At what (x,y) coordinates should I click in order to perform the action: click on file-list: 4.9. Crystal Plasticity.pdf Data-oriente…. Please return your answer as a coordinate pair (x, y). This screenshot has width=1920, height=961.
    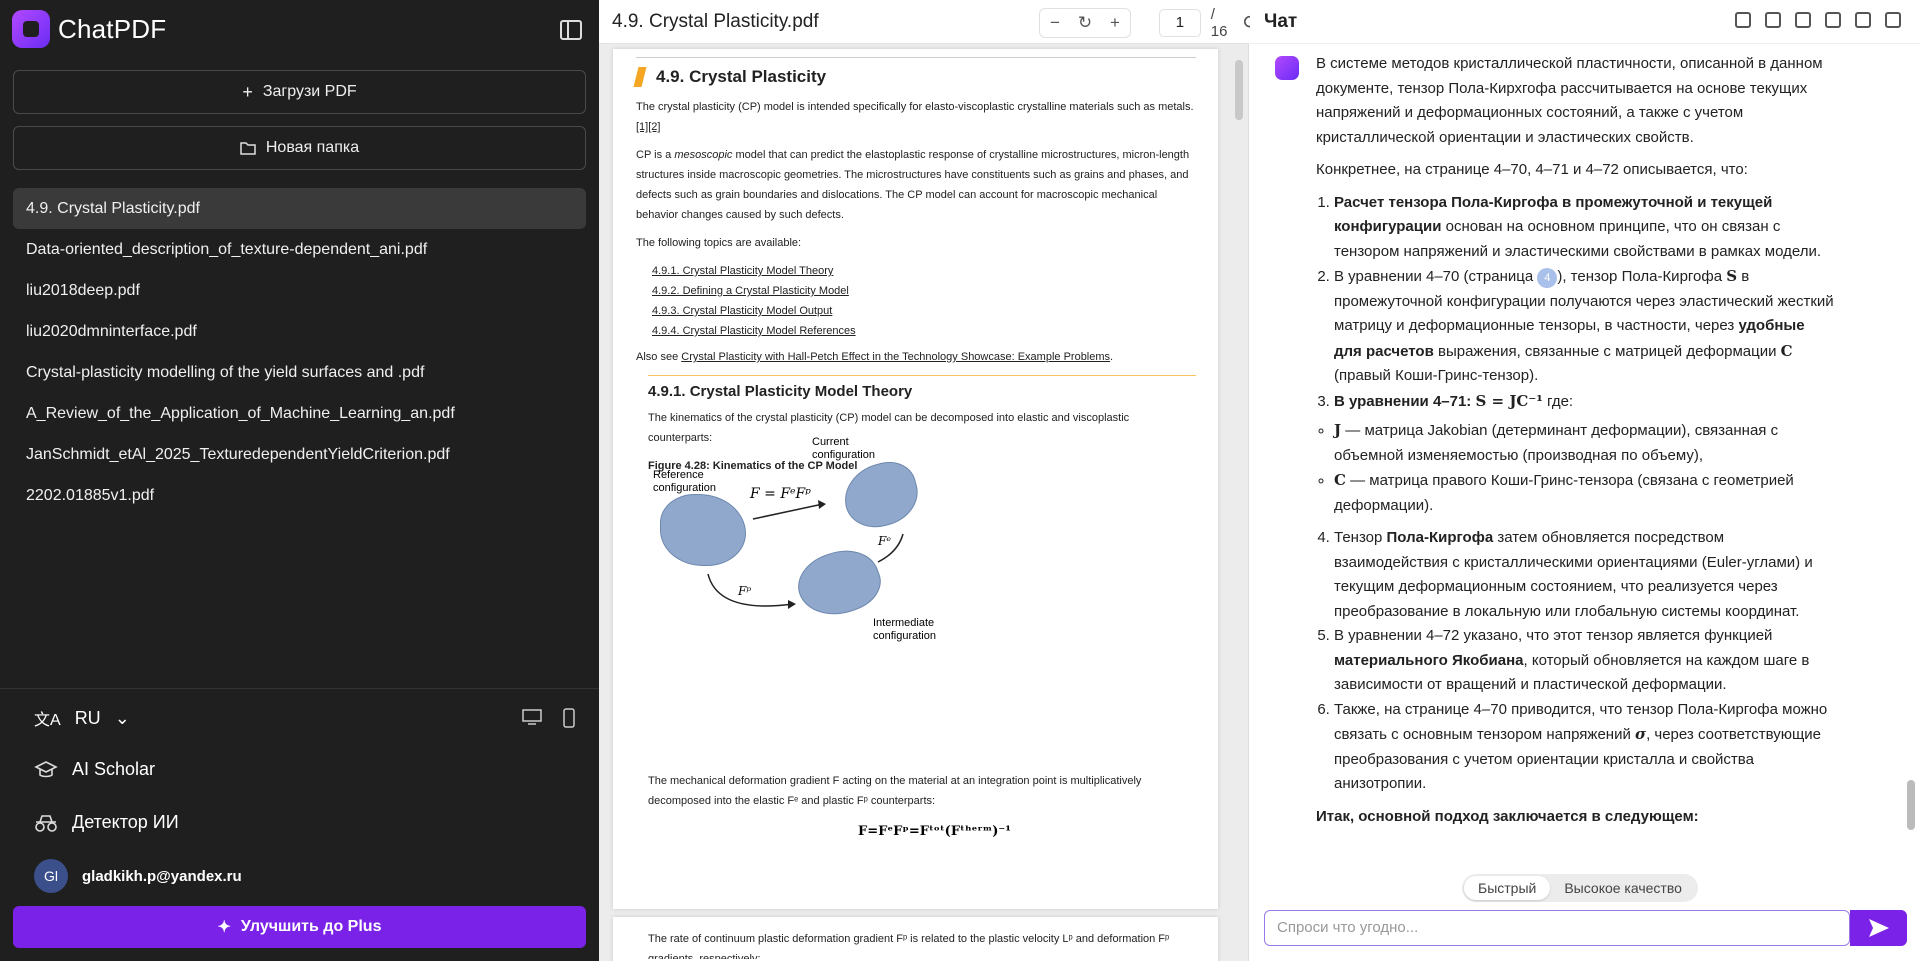
    Looking at the image, I should click on (299, 352).